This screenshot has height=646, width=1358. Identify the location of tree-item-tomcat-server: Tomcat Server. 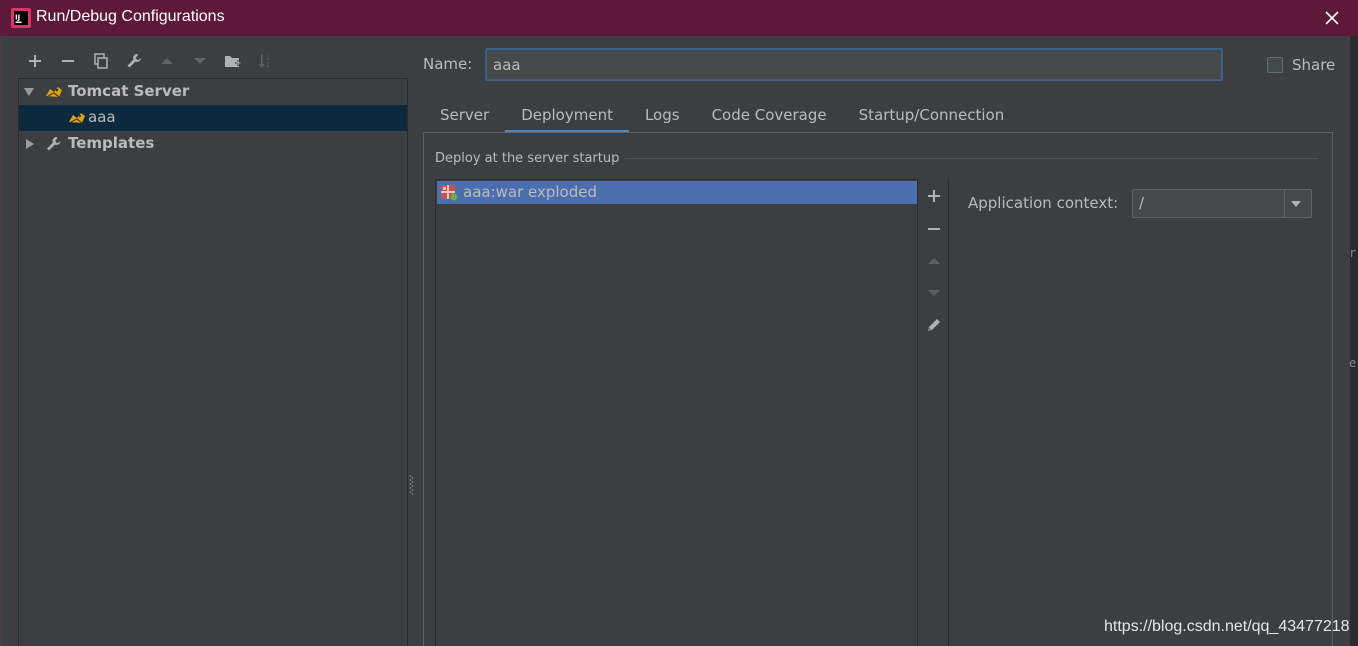
(213, 92).